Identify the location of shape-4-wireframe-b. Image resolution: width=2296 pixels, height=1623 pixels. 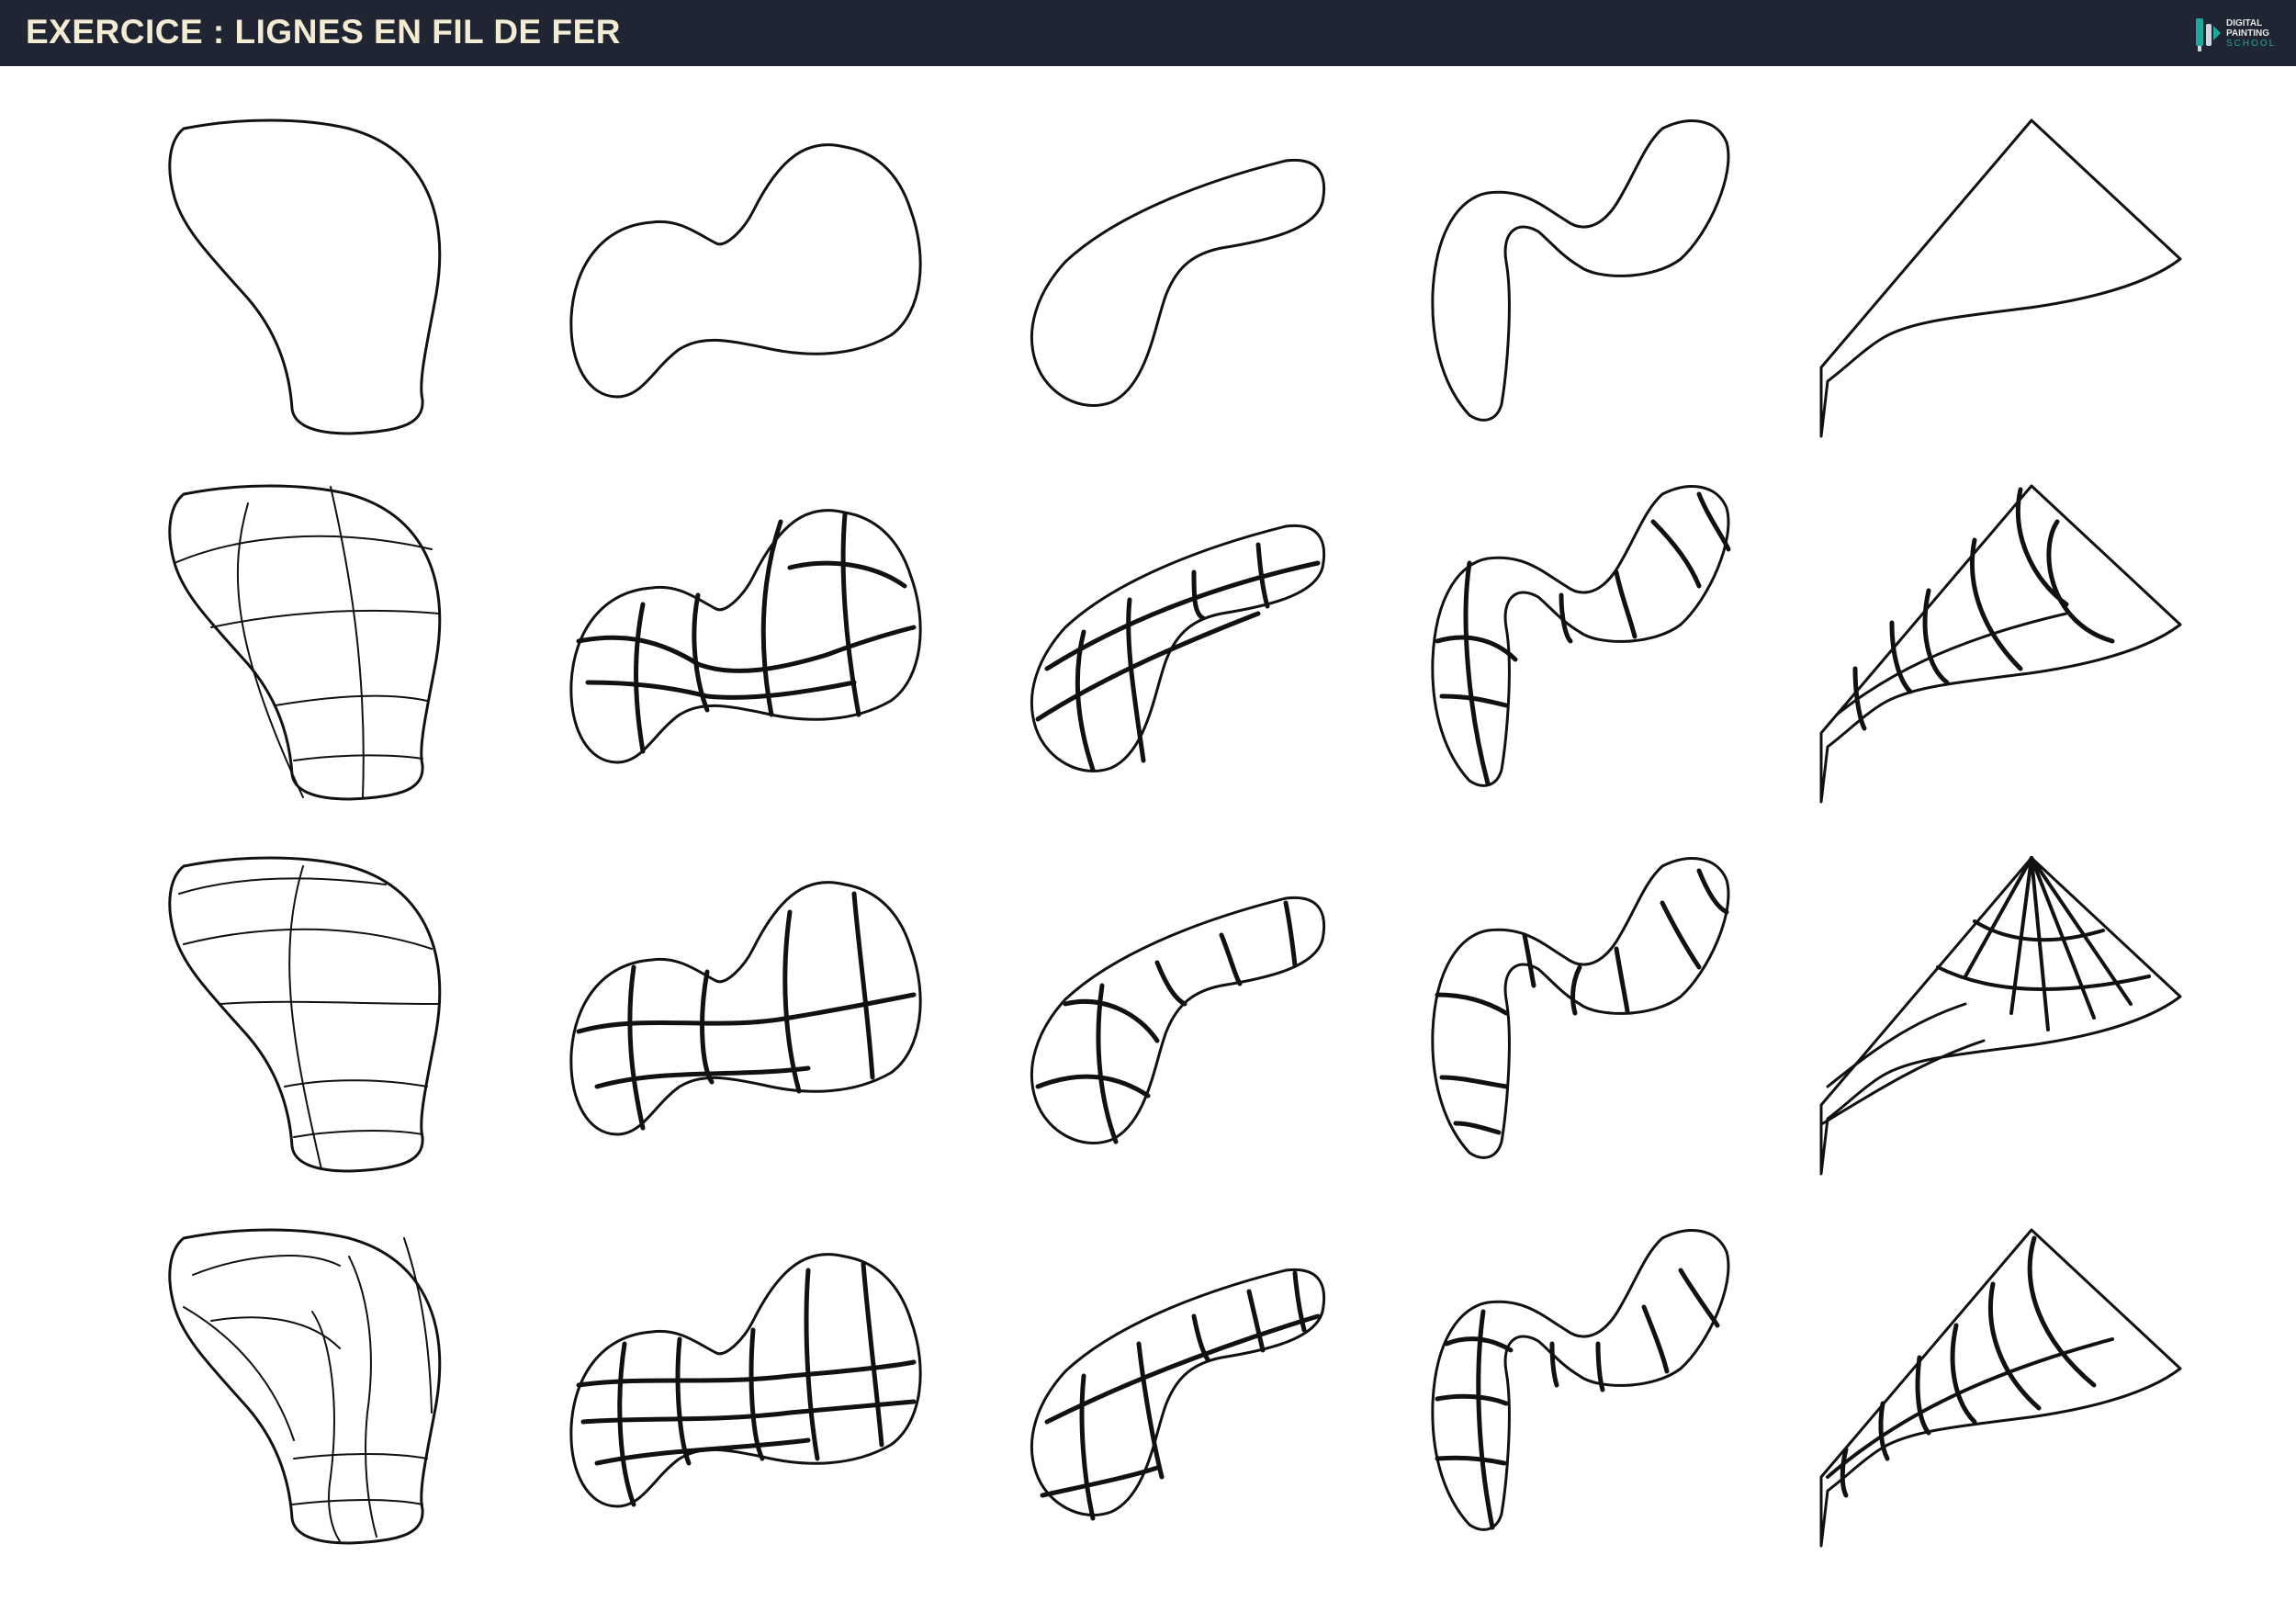
(1580, 1008).